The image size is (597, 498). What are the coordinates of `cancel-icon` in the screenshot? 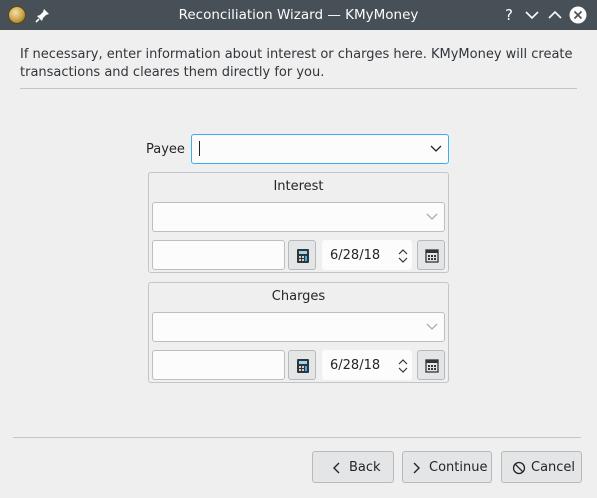 It's located at (519, 468).